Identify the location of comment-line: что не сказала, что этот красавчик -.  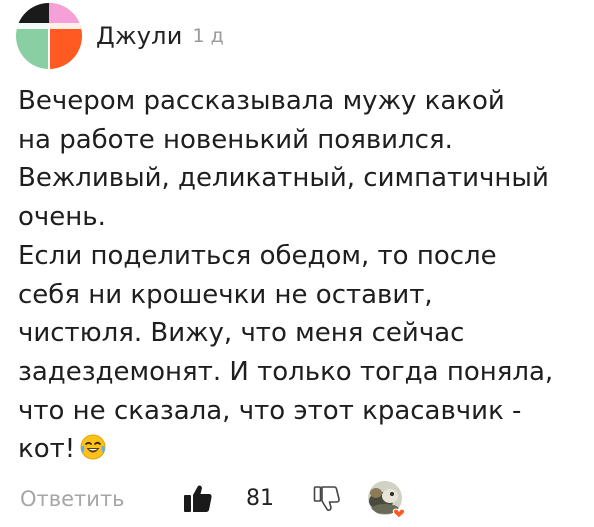
(270, 410).